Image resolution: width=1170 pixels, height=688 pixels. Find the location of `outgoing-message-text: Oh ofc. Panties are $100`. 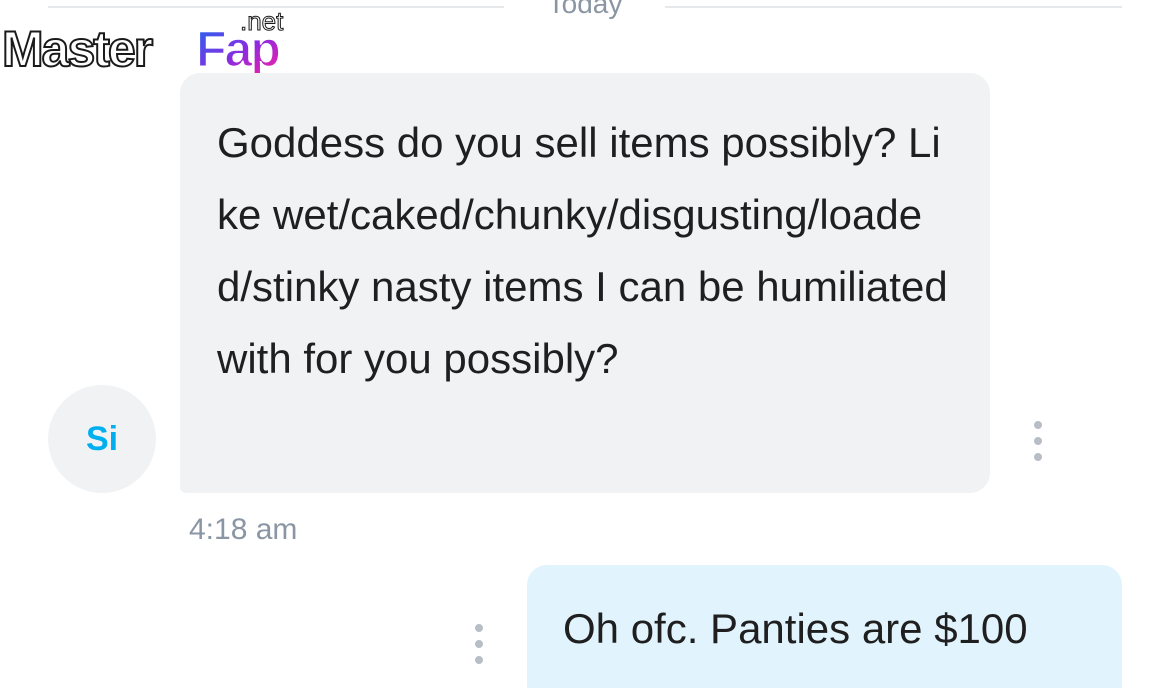

outgoing-message-text: Oh ofc. Panties are $100 is located at coordinates (795, 628).